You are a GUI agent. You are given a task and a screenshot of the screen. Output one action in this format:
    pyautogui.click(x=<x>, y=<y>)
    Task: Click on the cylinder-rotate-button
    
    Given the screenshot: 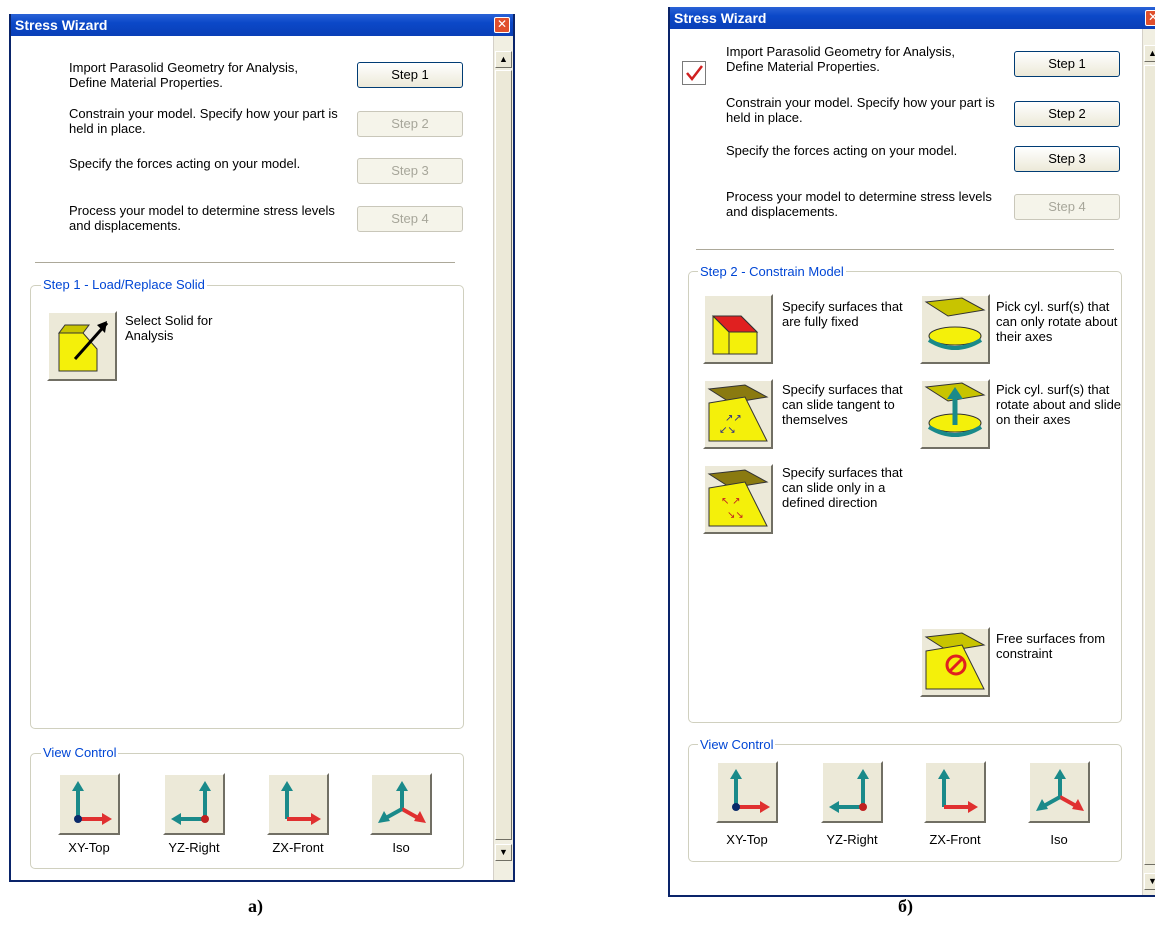 What is the action you would take?
    pyautogui.click(x=955, y=329)
    